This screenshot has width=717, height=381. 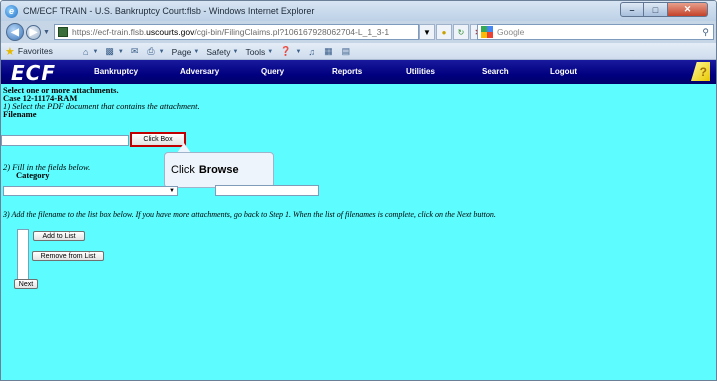 I want to click on nav-query: Query, so click(x=272, y=71).